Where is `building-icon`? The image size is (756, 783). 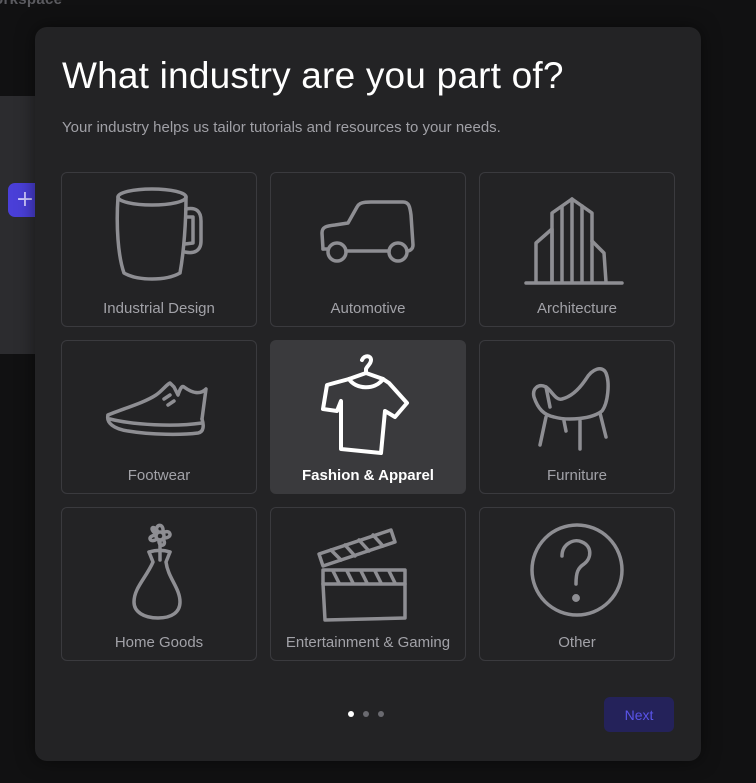 building-icon is located at coordinates (577, 236).